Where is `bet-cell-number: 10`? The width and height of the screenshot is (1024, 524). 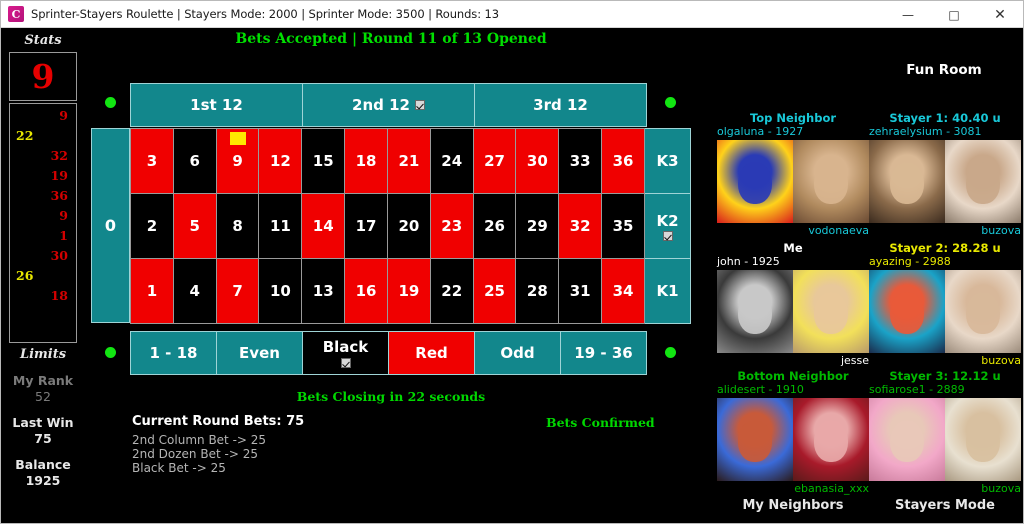
bet-cell-number: 10 is located at coordinates (280, 291).